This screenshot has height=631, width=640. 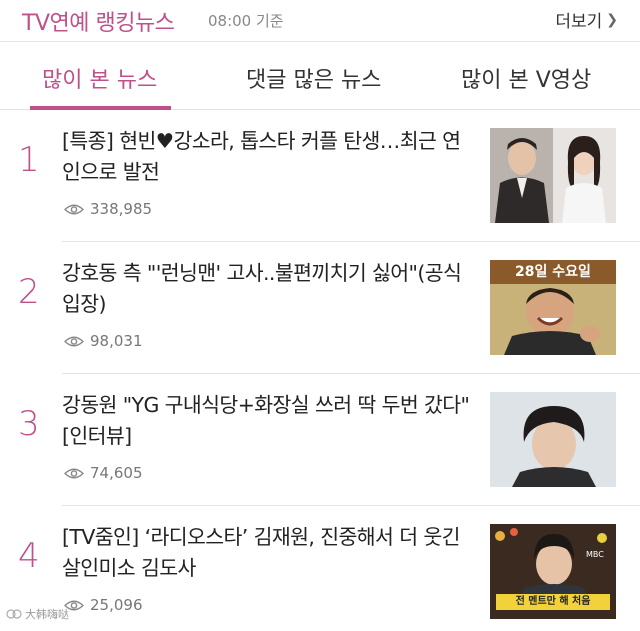 I want to click on view-count: 74,605, so click(x=103, y=473).